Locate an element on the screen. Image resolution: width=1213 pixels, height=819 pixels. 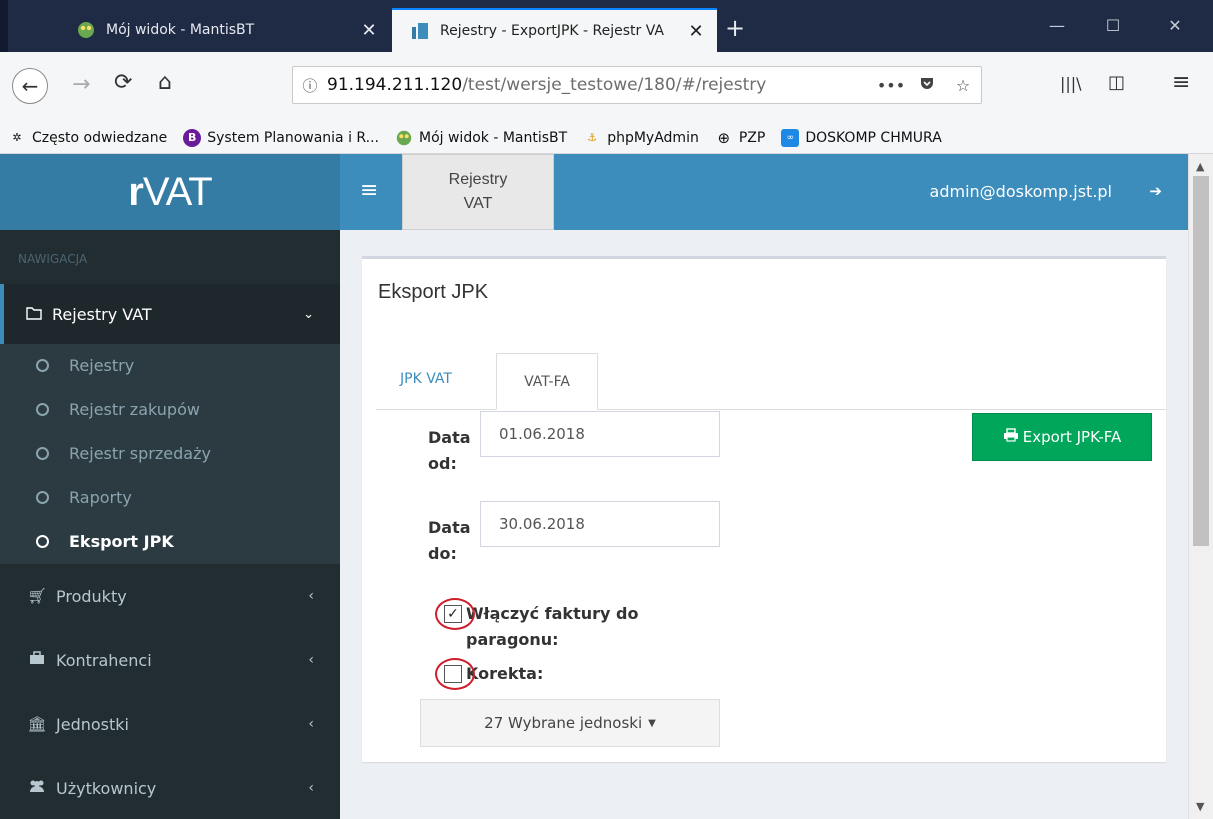
annotation-circle is located at coordinates (455, 614).